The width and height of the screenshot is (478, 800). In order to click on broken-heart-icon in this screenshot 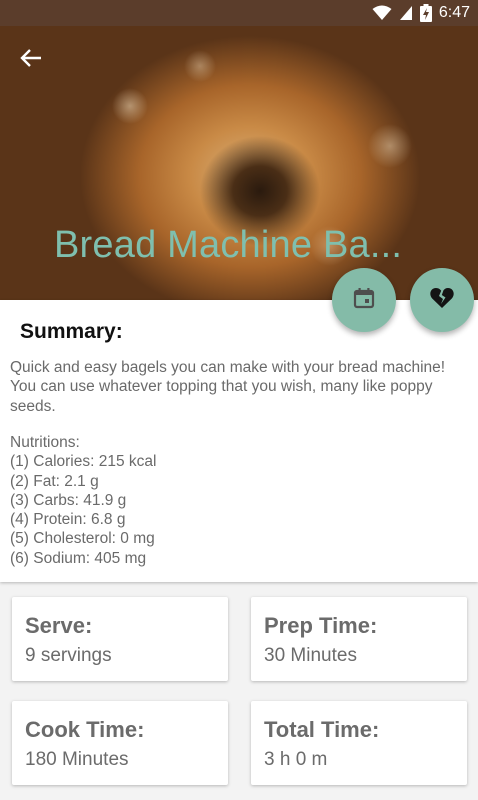, I will do `click(442, 300)`.